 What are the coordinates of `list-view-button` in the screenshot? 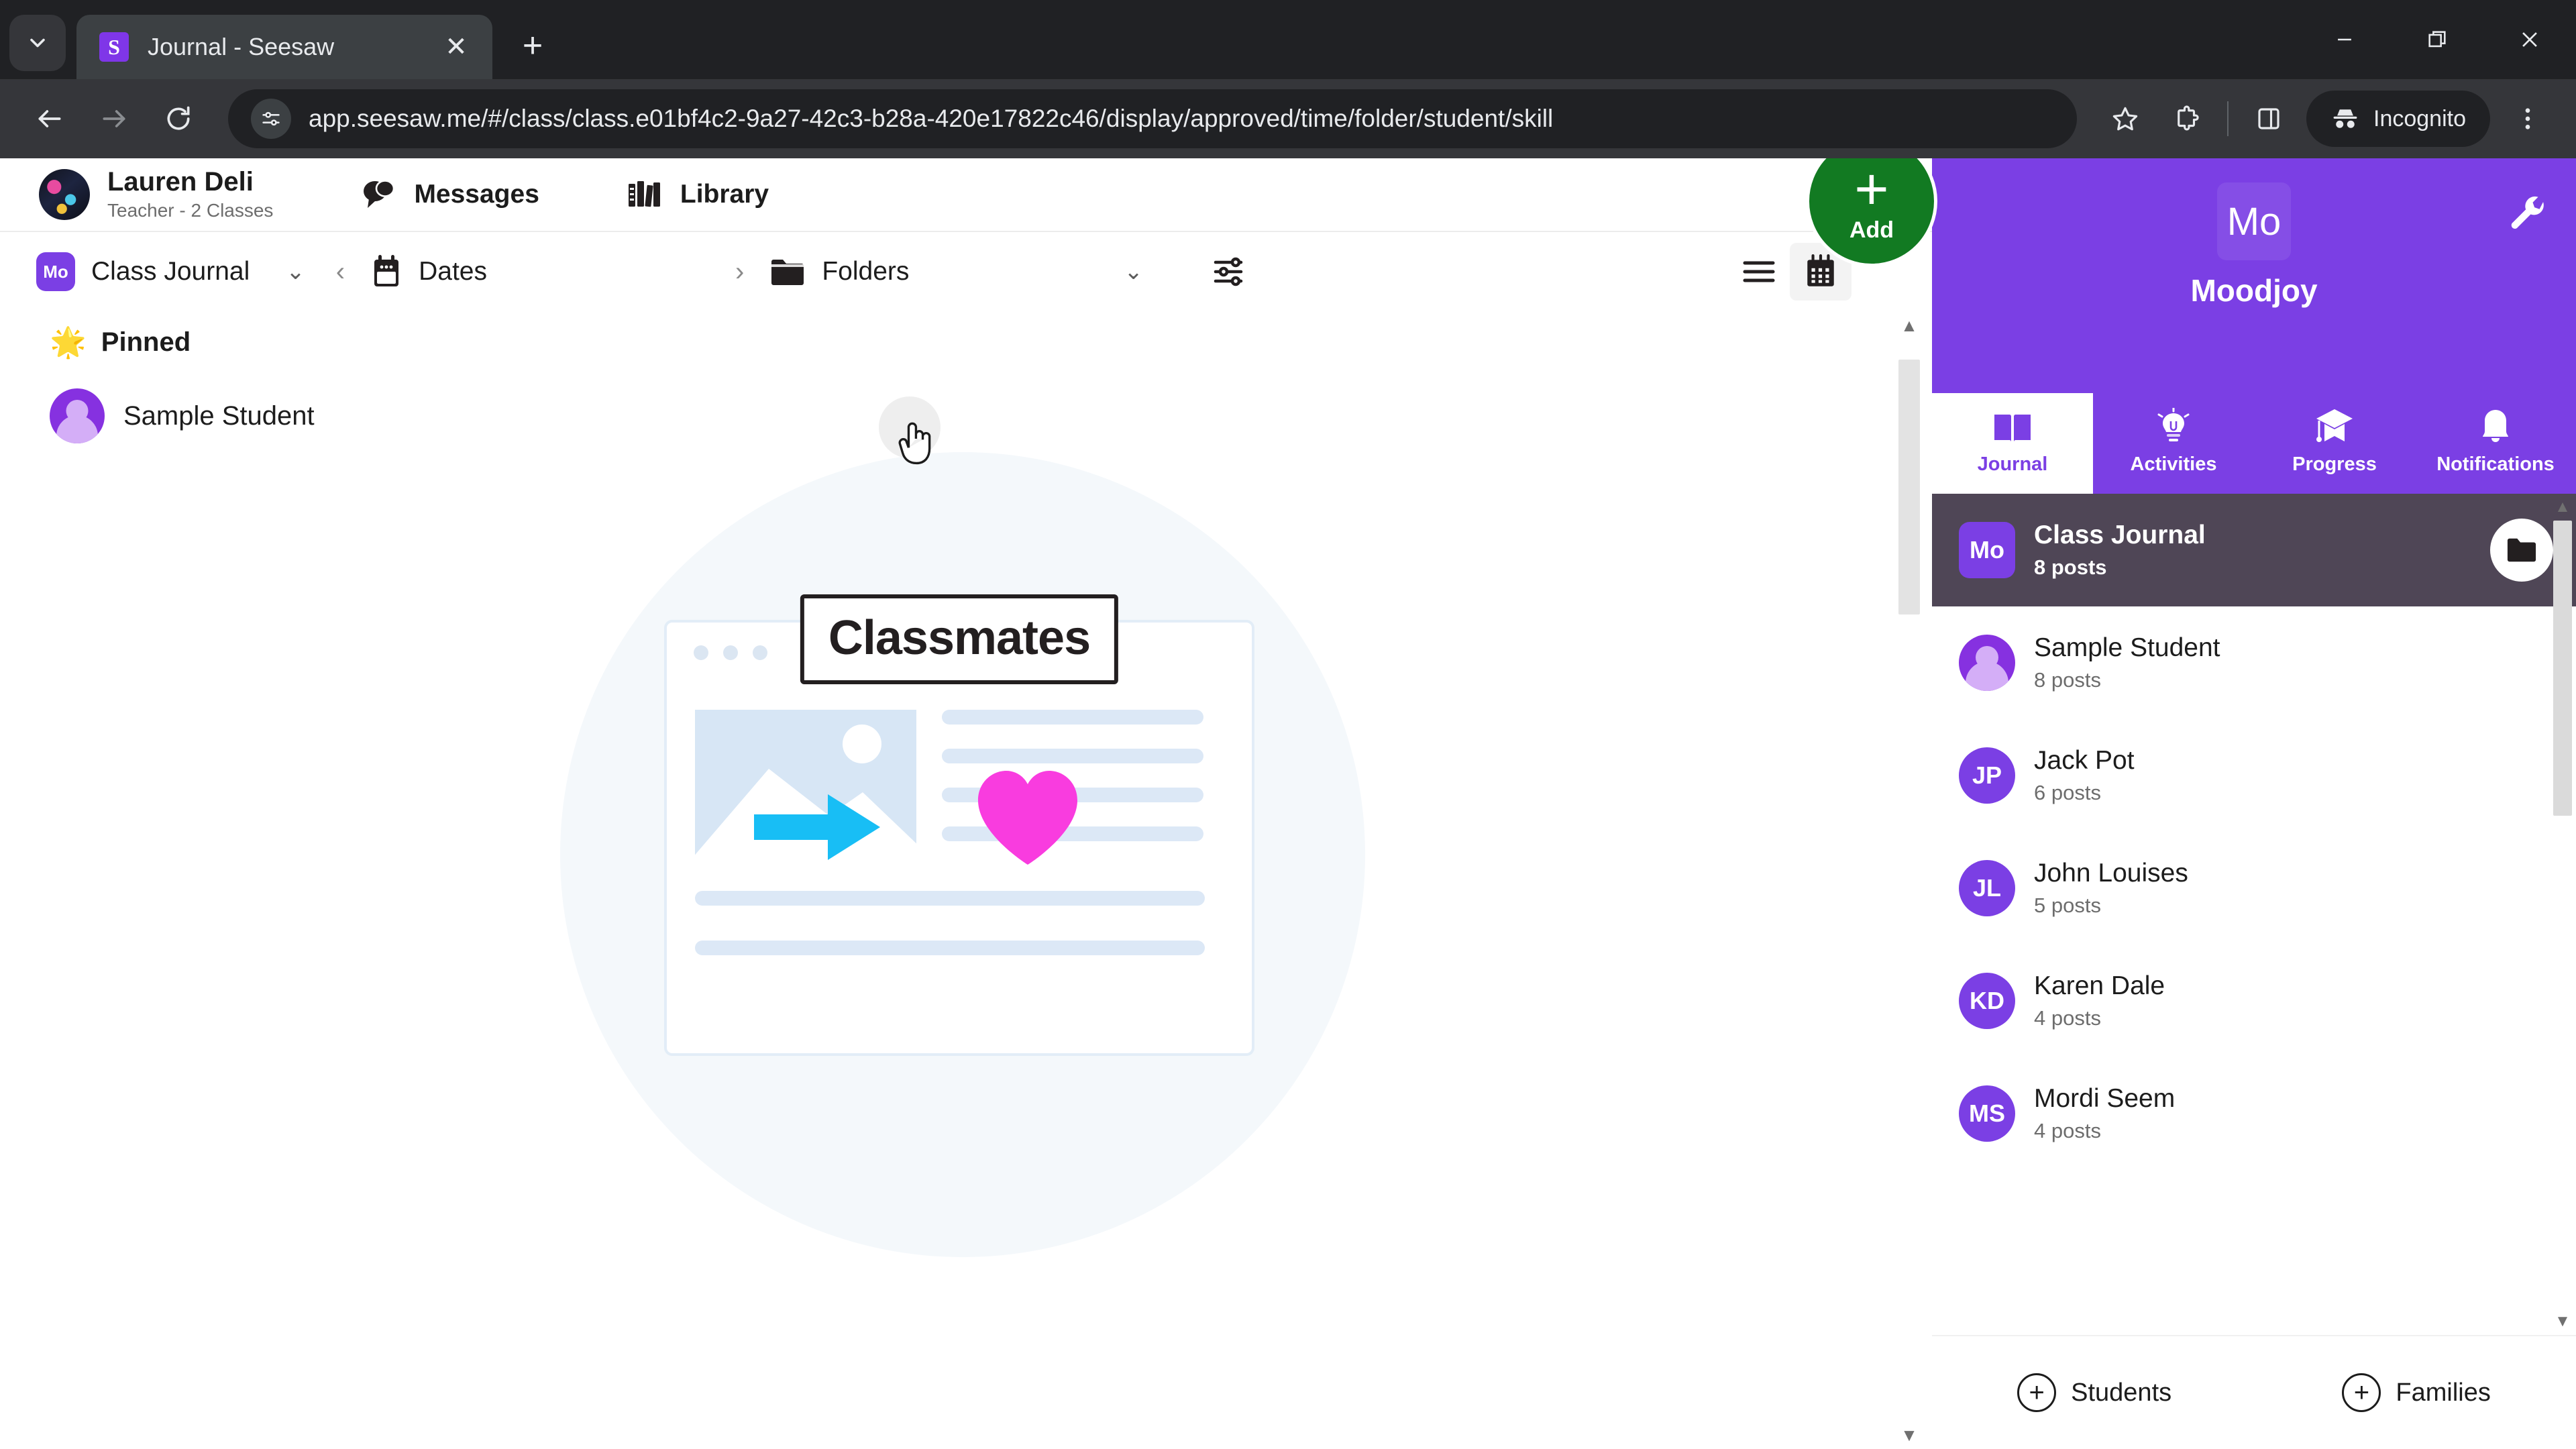 It's located at (1759, 272).